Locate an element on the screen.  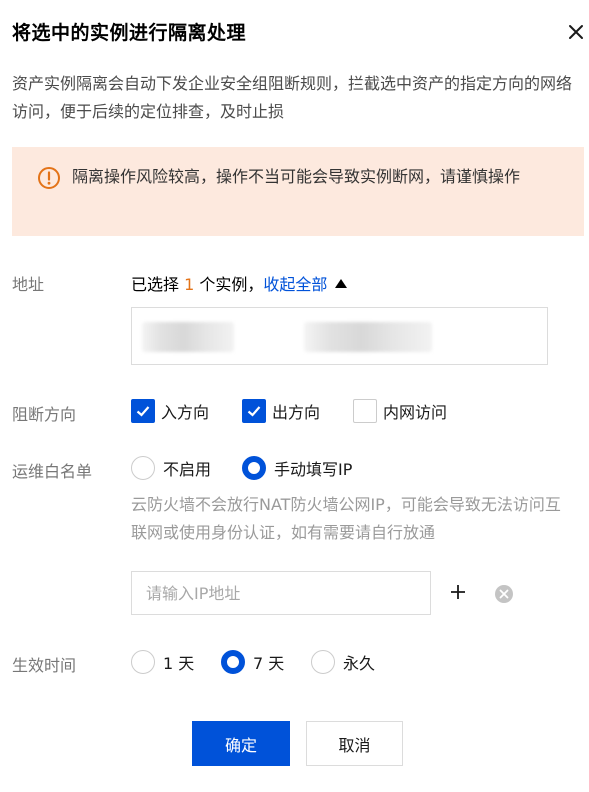
direction-outbound-checkbox: 出方向 is located at coordinates (281, 411).